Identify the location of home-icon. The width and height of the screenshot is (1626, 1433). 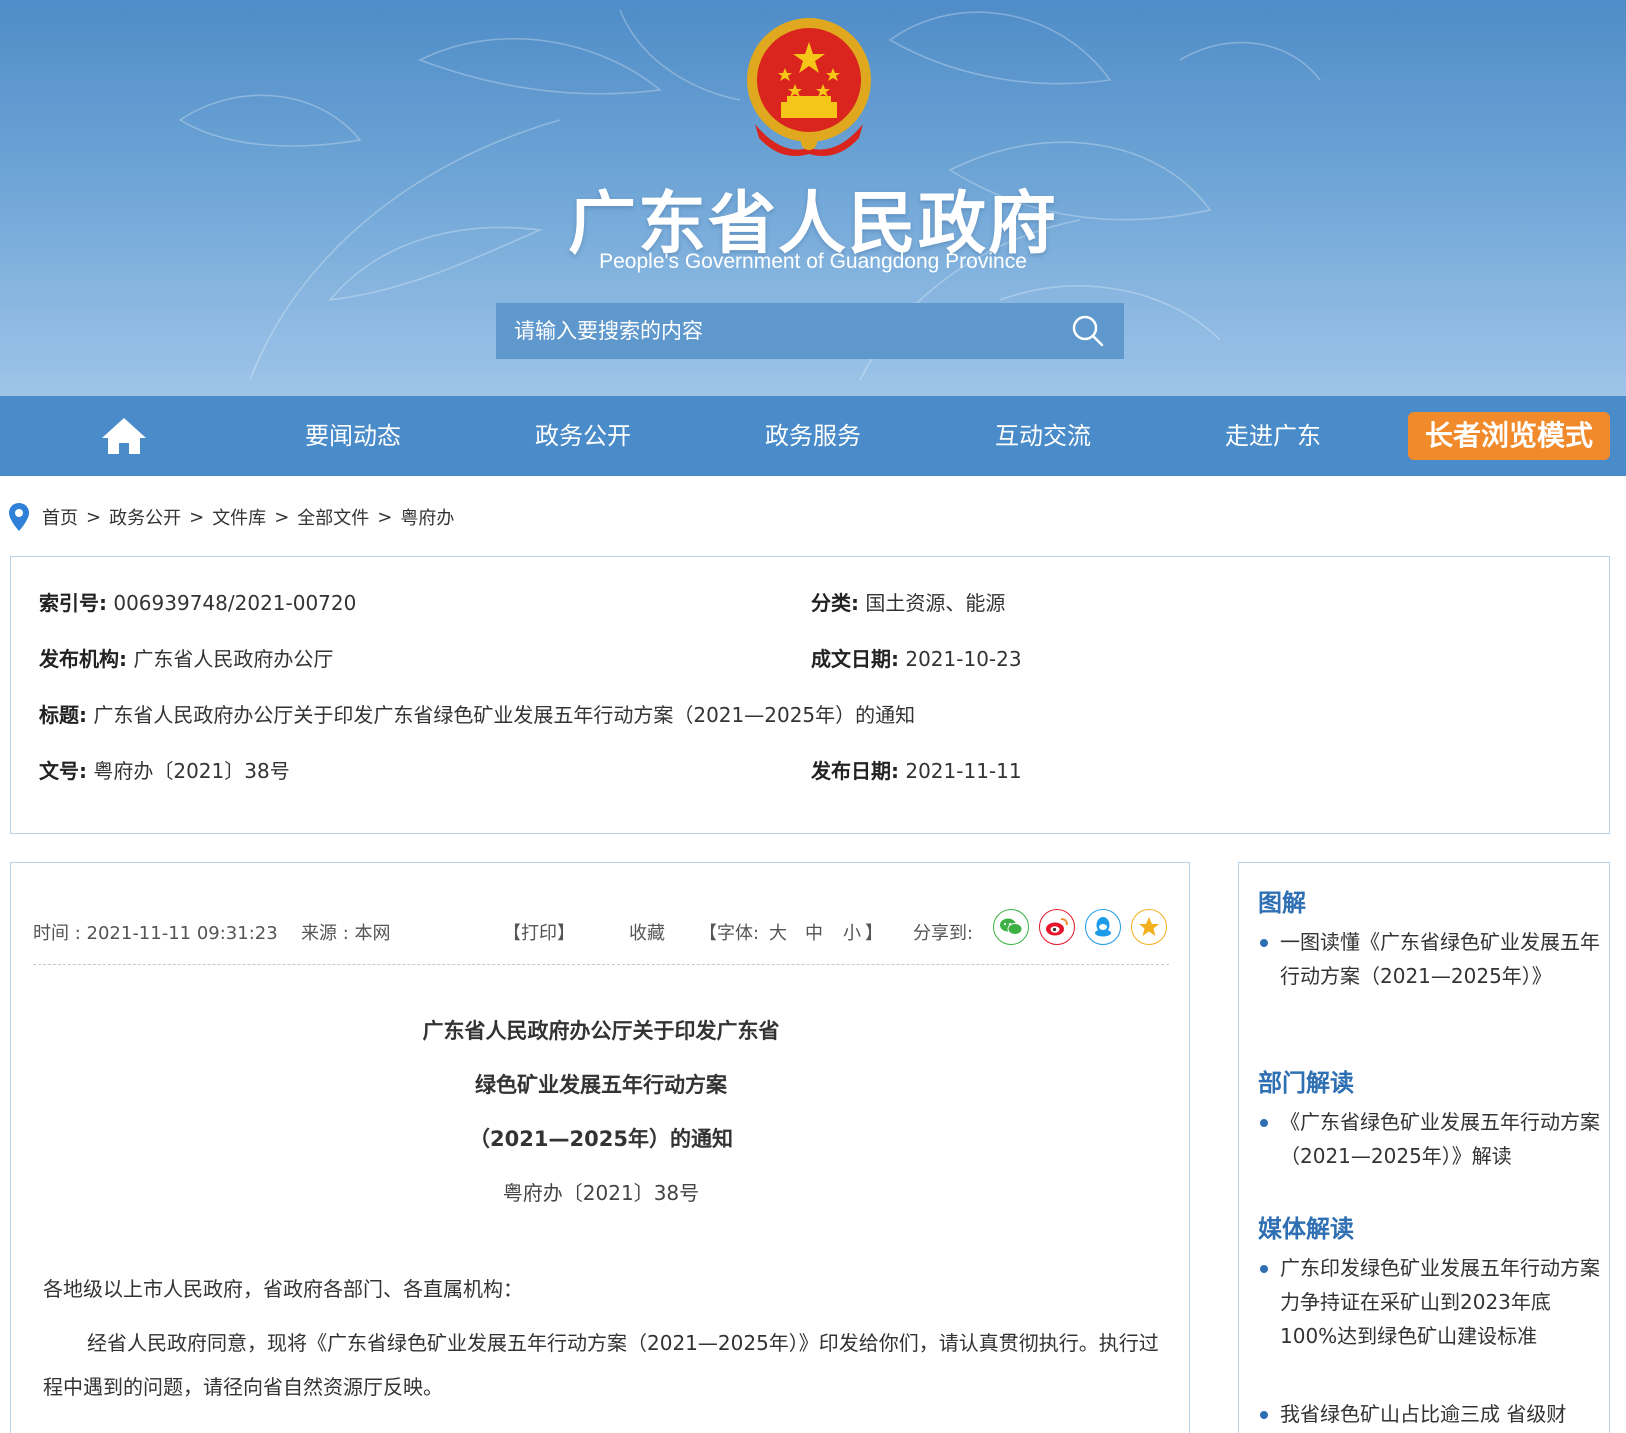
(124, 436).